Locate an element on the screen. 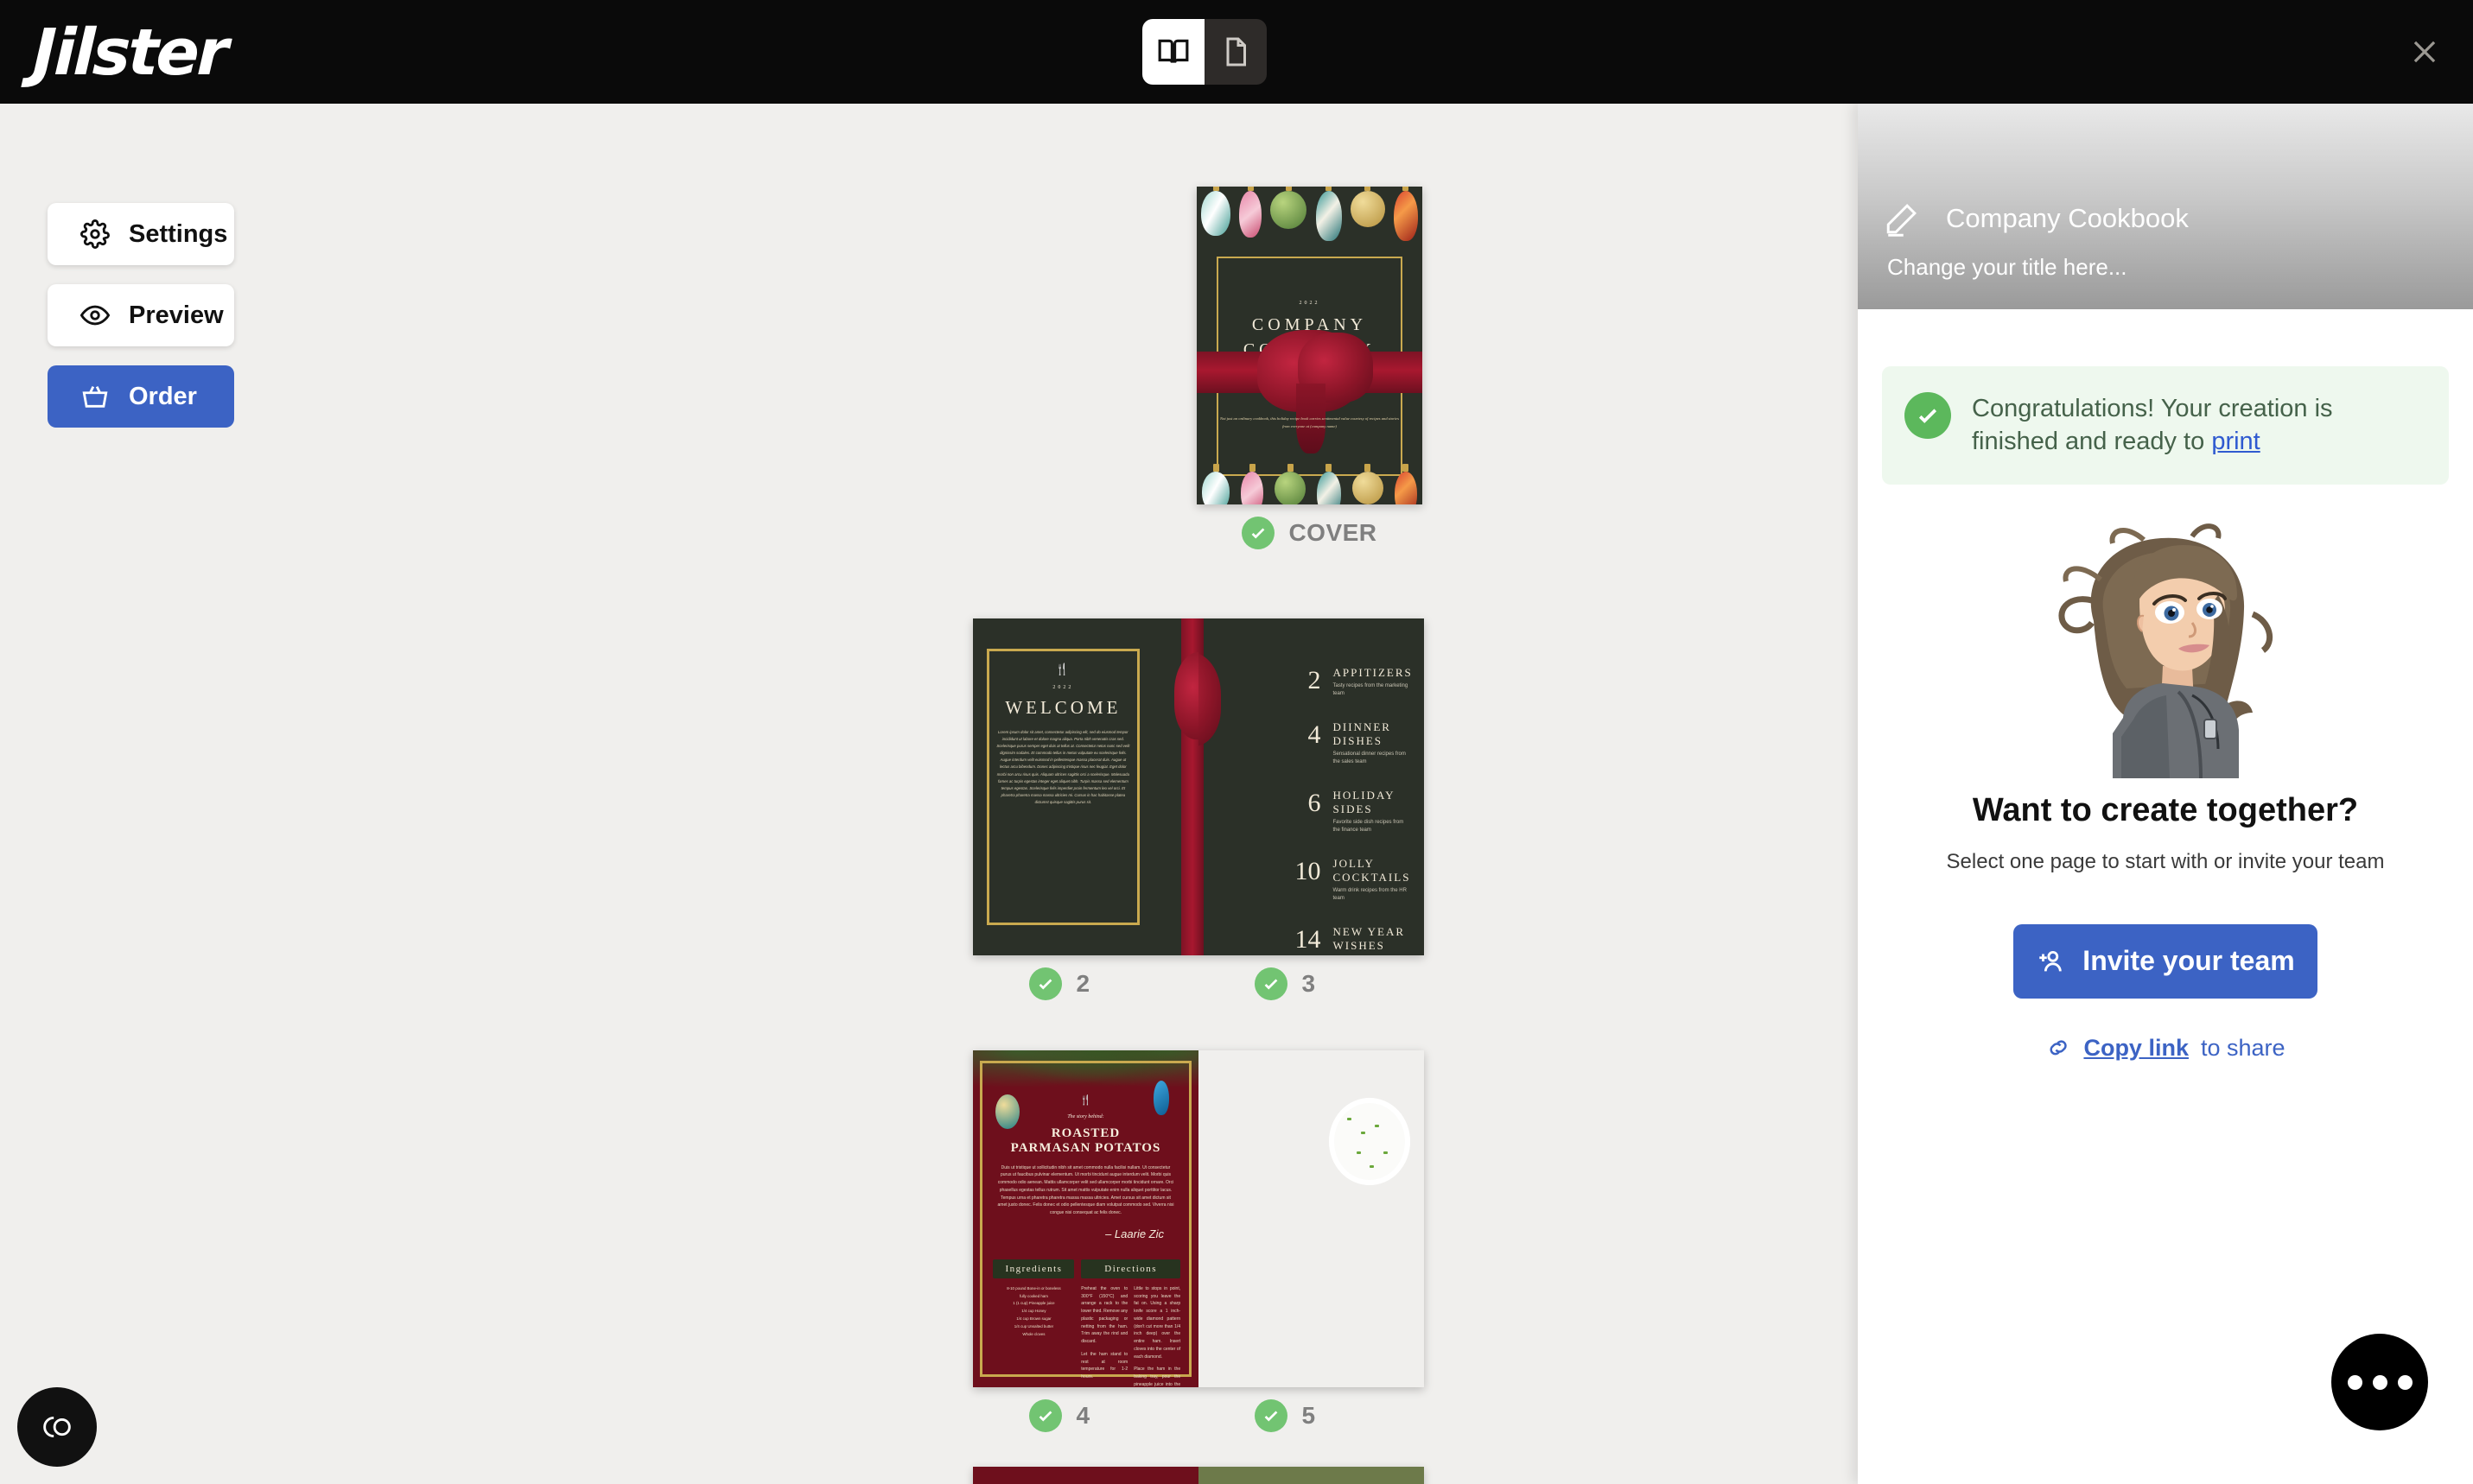  page-done-check is located at coordinates (1258, 533).